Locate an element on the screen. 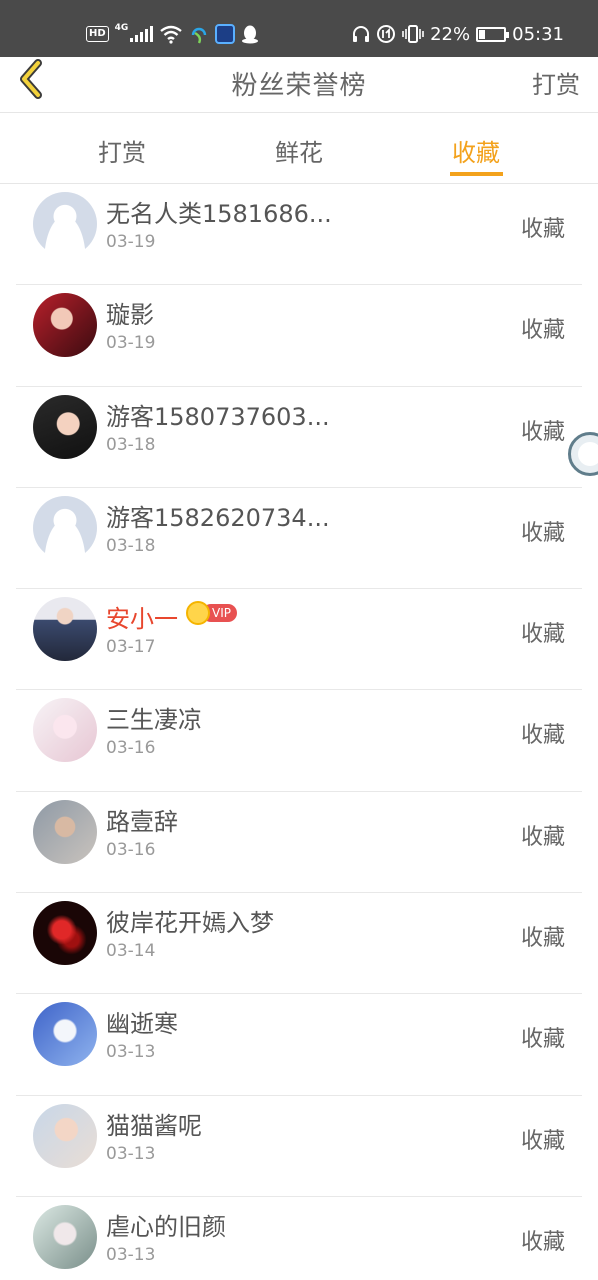 This screenshot has width=598, height=1280. fan-name: 虐心的旧颜 is located at coordinates (166, 1226).